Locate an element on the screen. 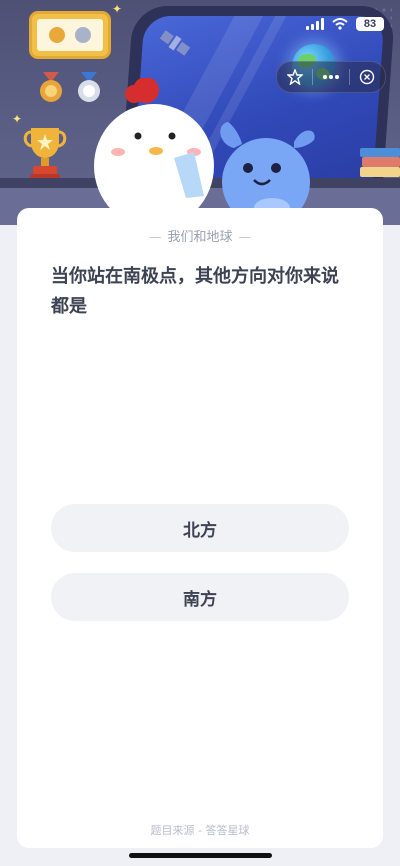 Image resolution: width=400 pixels, height=866 pixels. more-button is located at coordinates (330, 77).